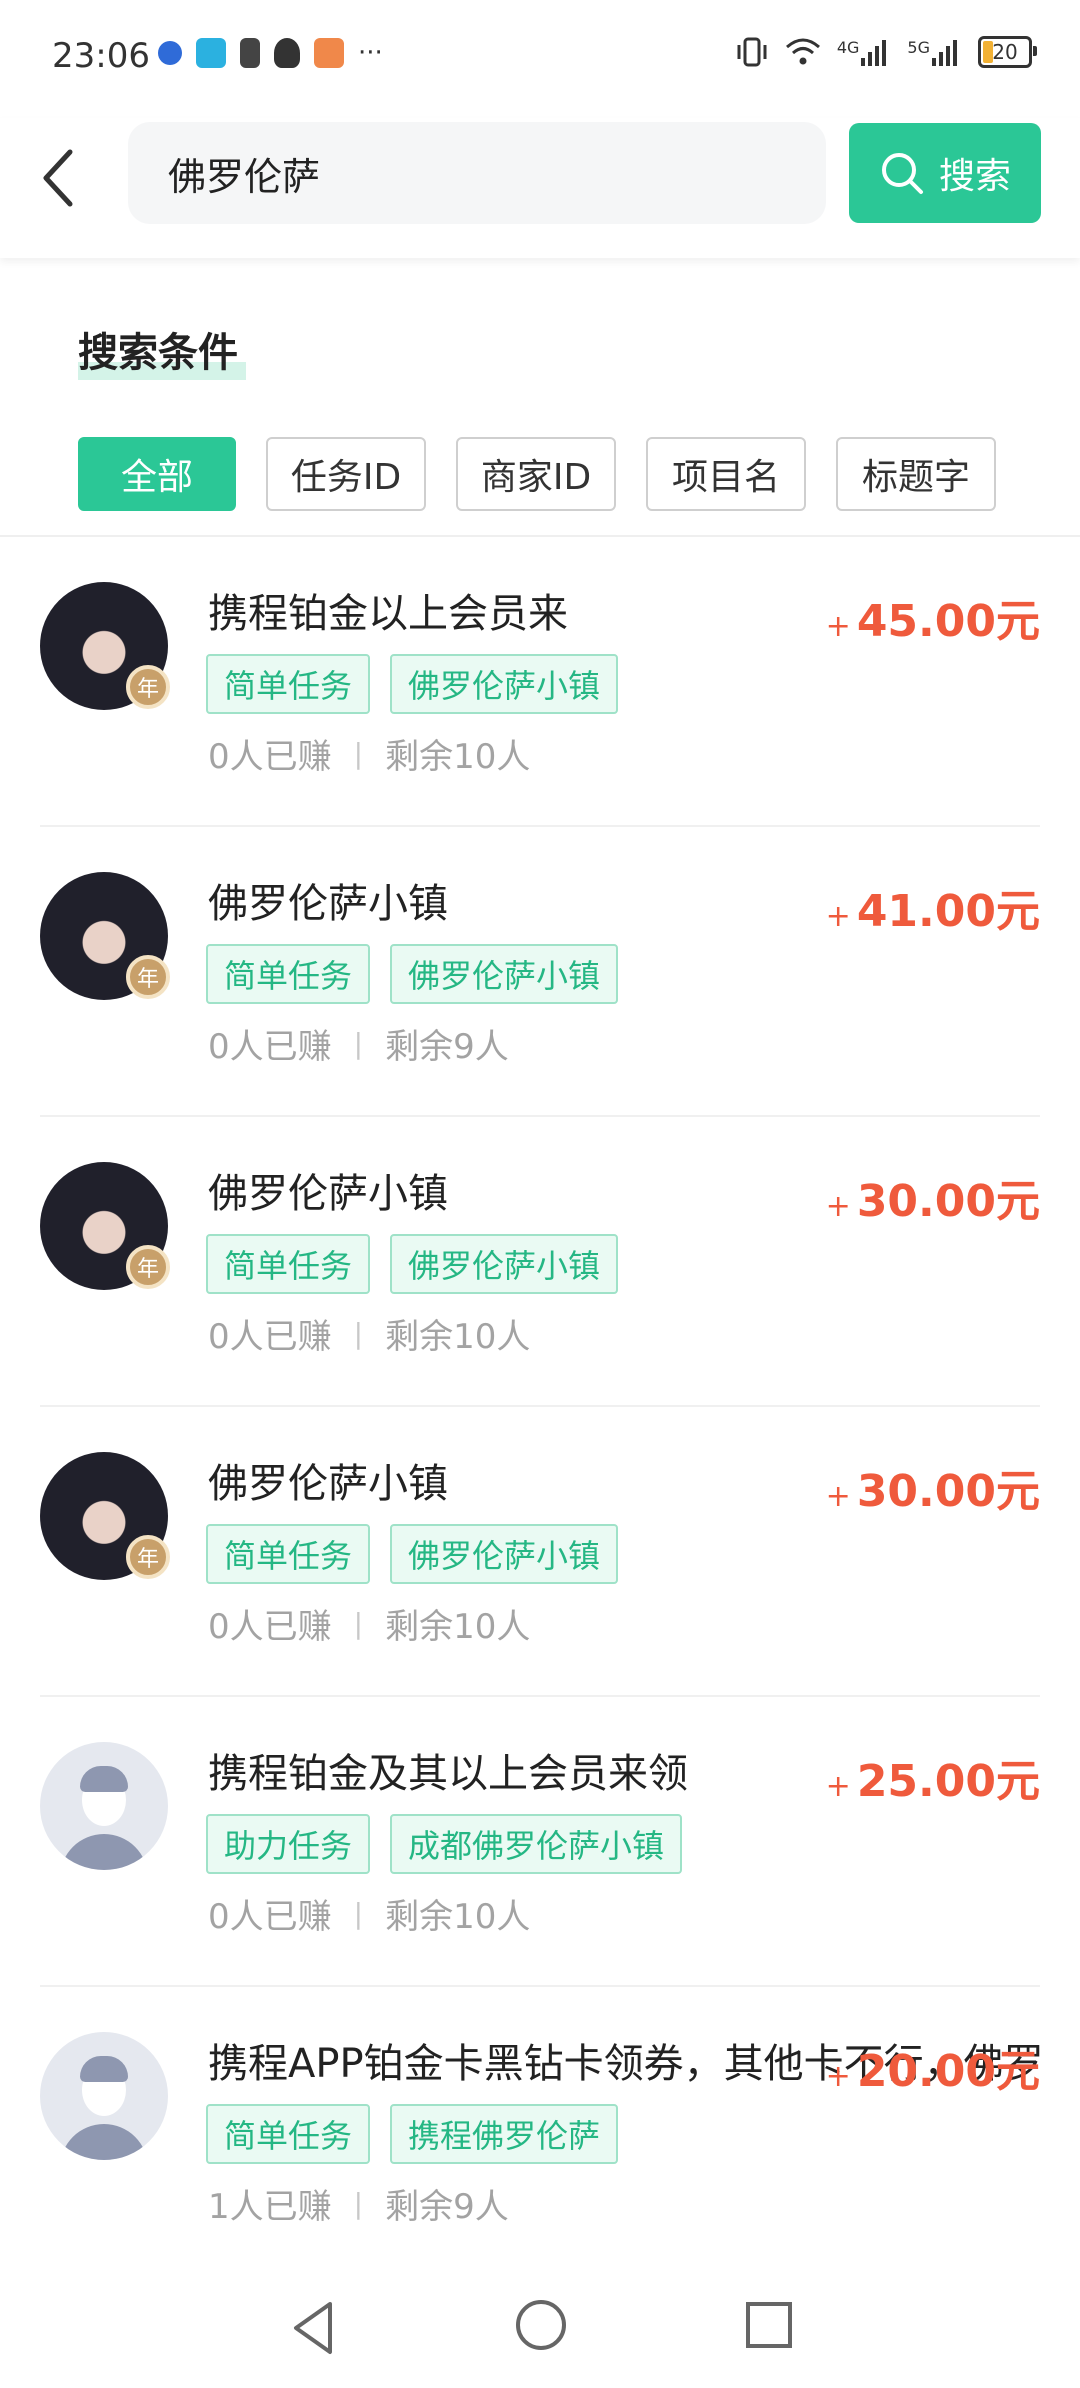  I want to click on vibrate-icon, so click(752, 52).